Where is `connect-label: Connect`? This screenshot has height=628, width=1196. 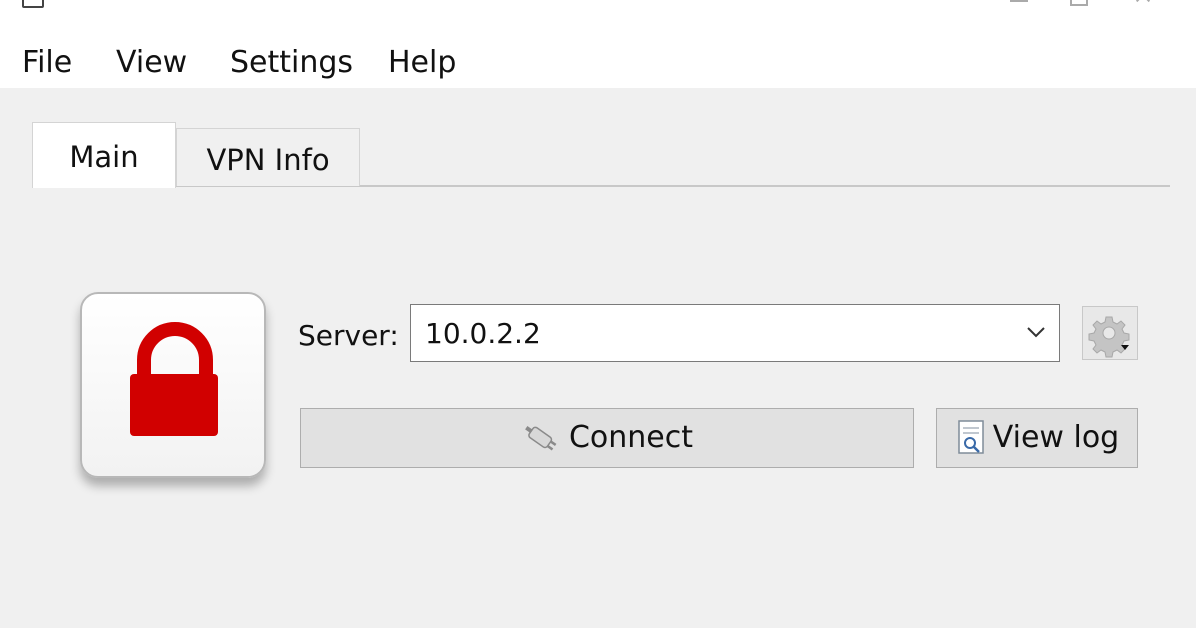 connect-label: Connect is located at coordinates (631, 437).